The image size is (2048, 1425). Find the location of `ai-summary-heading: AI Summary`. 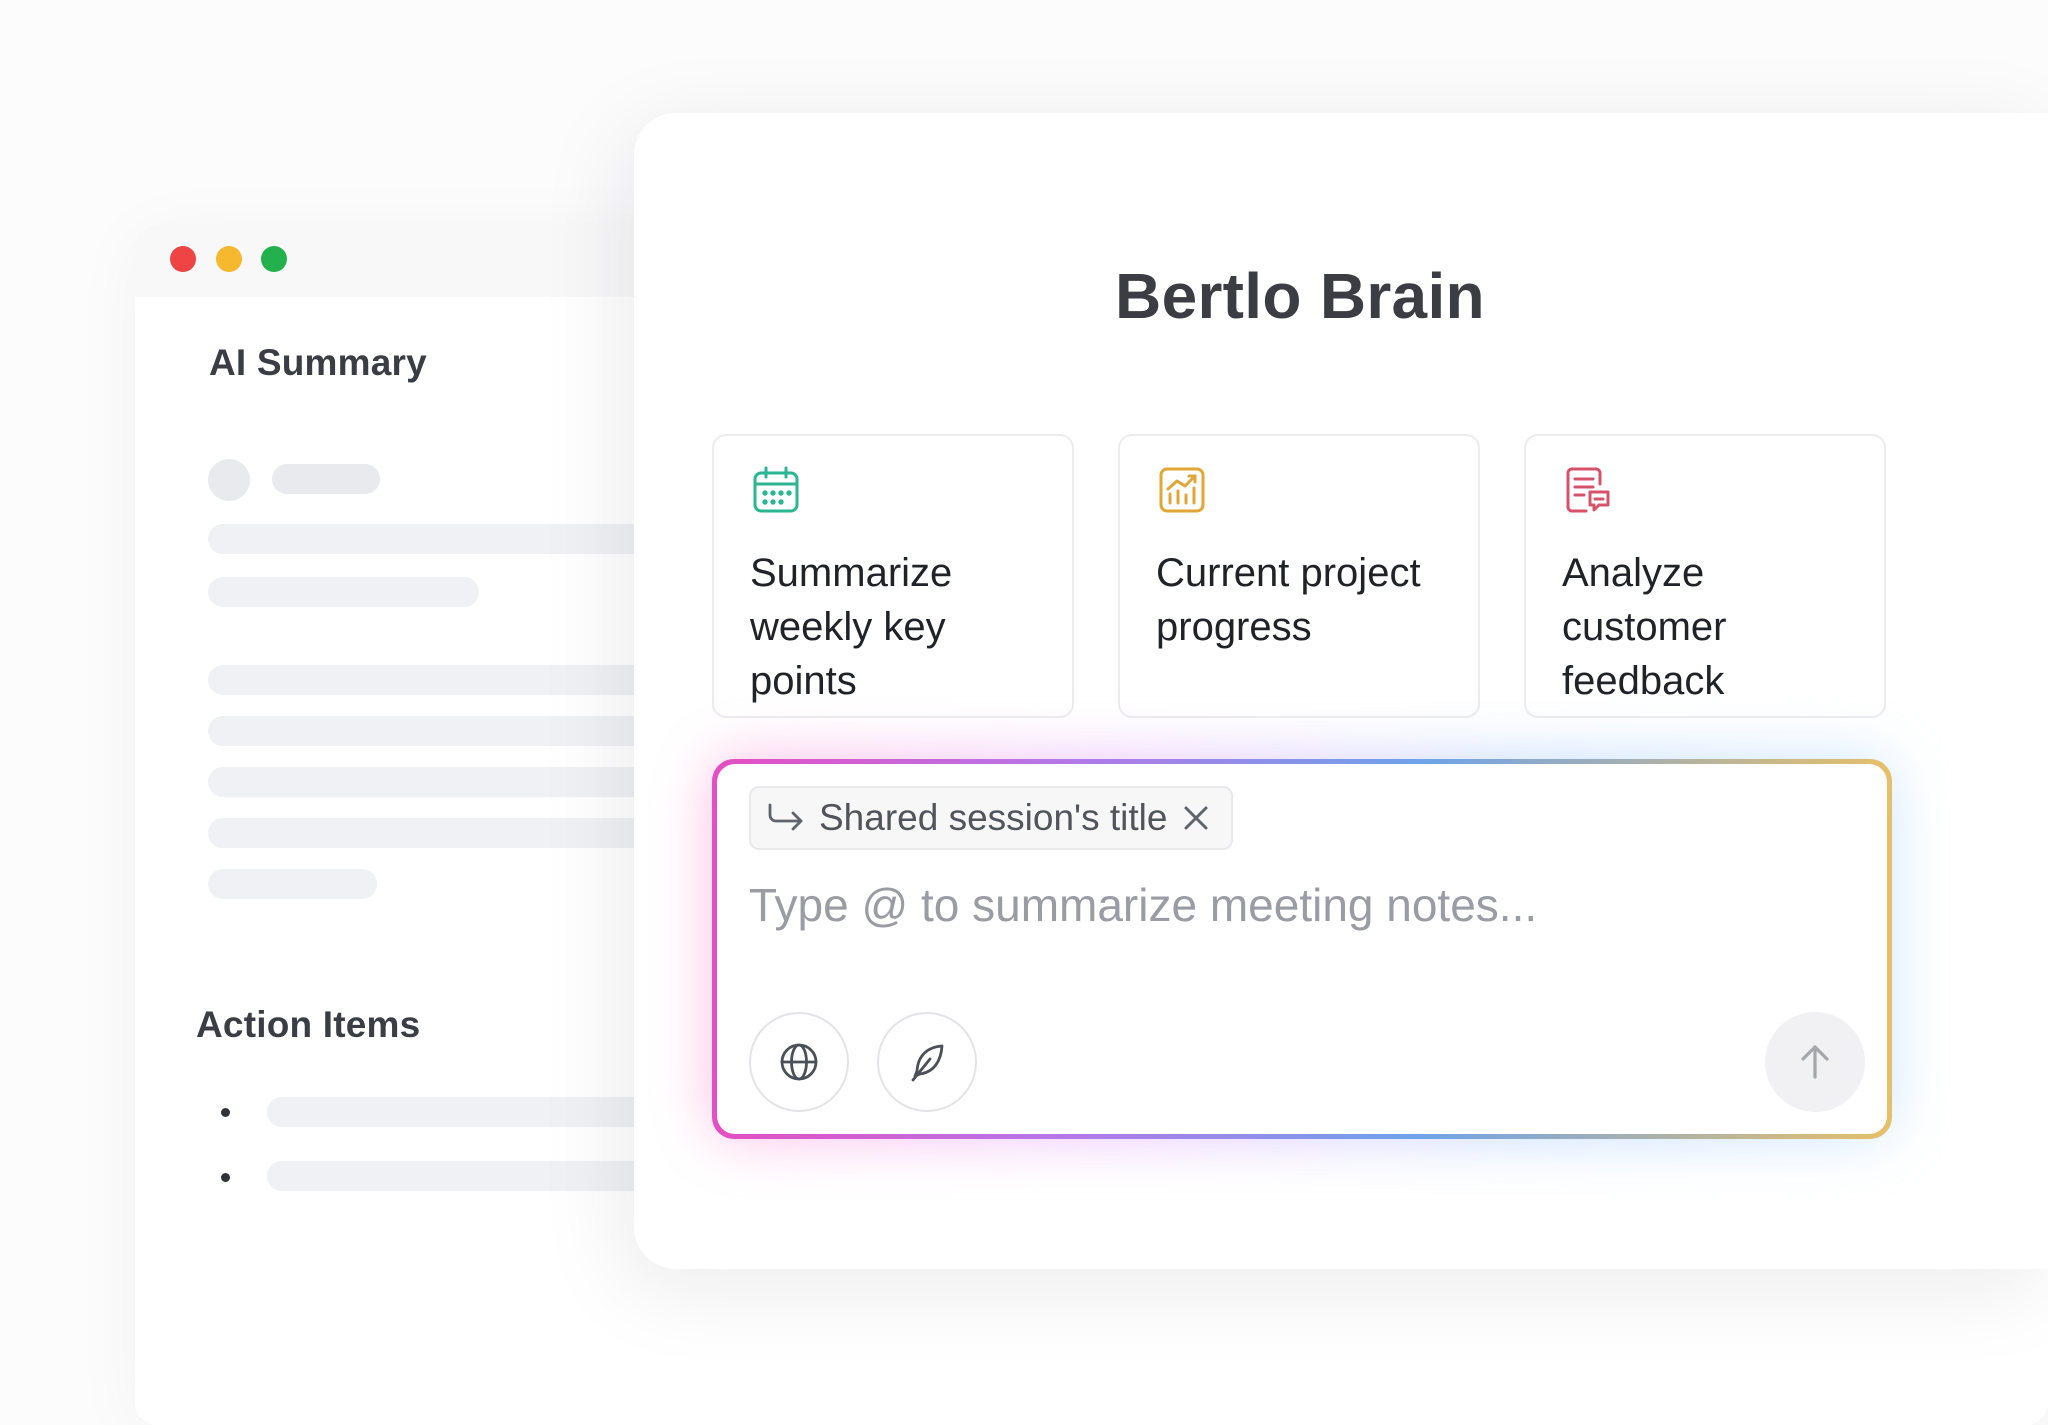

ai-summary-heading: AI Summary is located at coordinates (318, 362).